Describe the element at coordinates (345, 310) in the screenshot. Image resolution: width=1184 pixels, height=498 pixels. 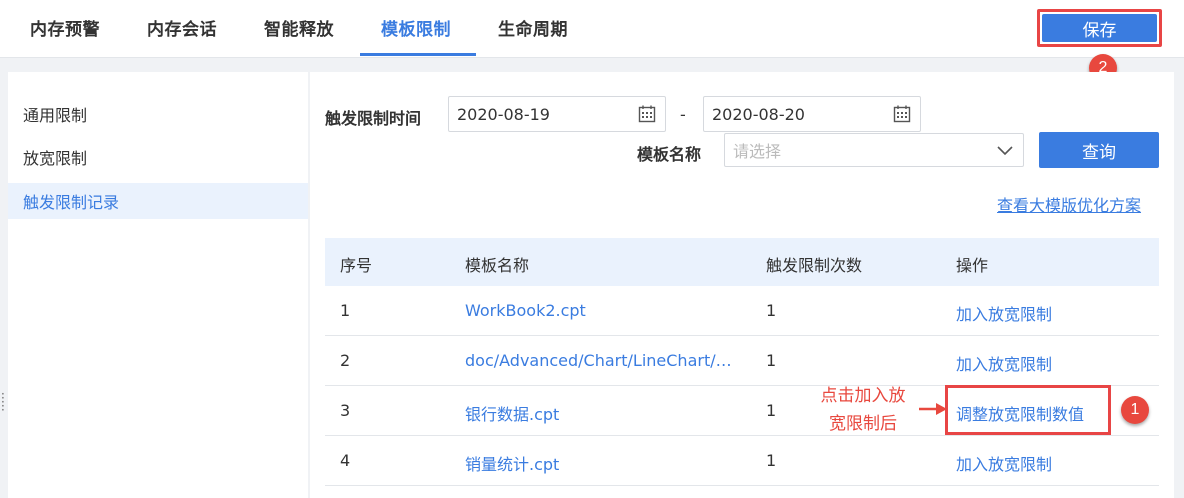
I see `row-index: 1` at that location.